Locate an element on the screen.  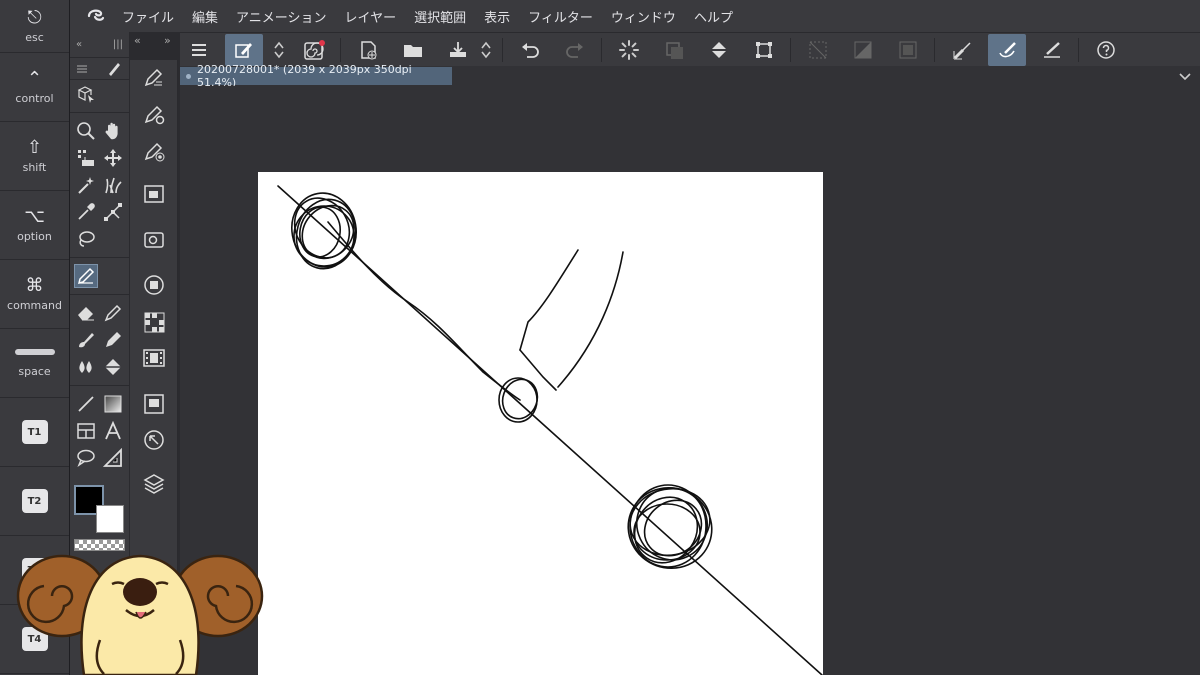
menu-window: ウィンドウ is located at coordinates (643, 16).